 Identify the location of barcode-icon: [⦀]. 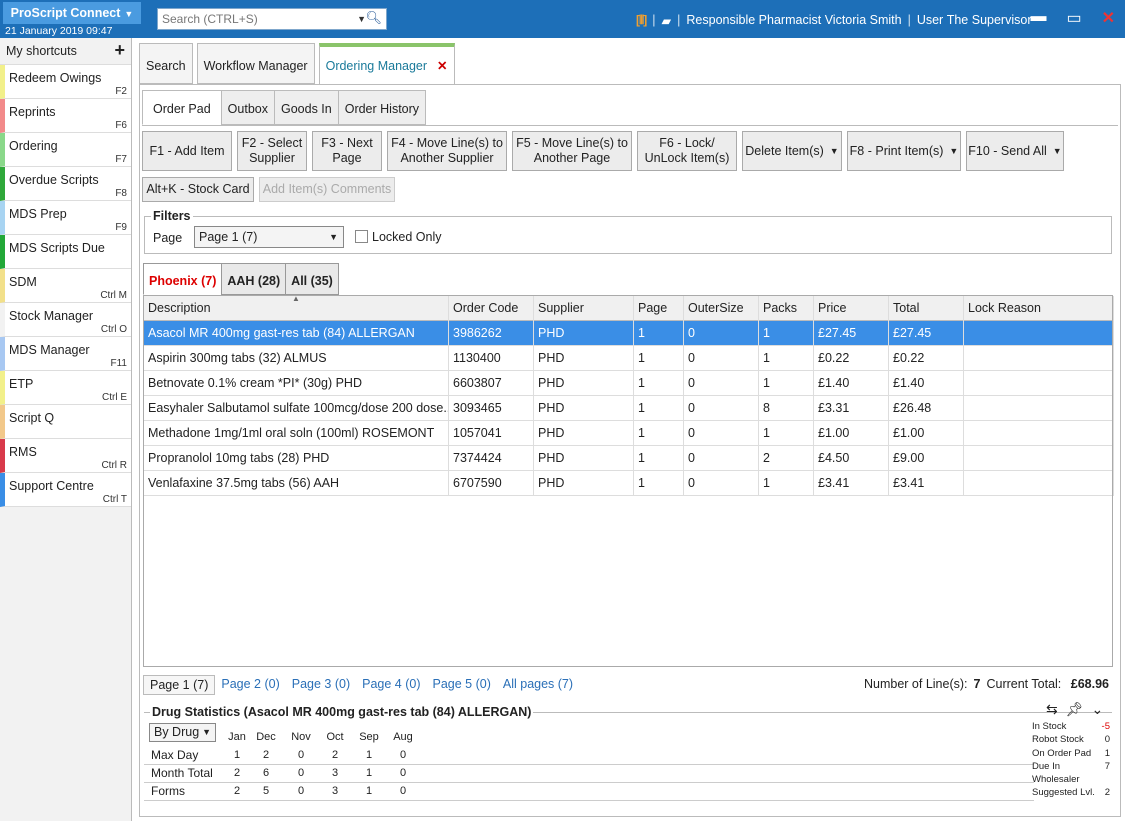
(641, 20).